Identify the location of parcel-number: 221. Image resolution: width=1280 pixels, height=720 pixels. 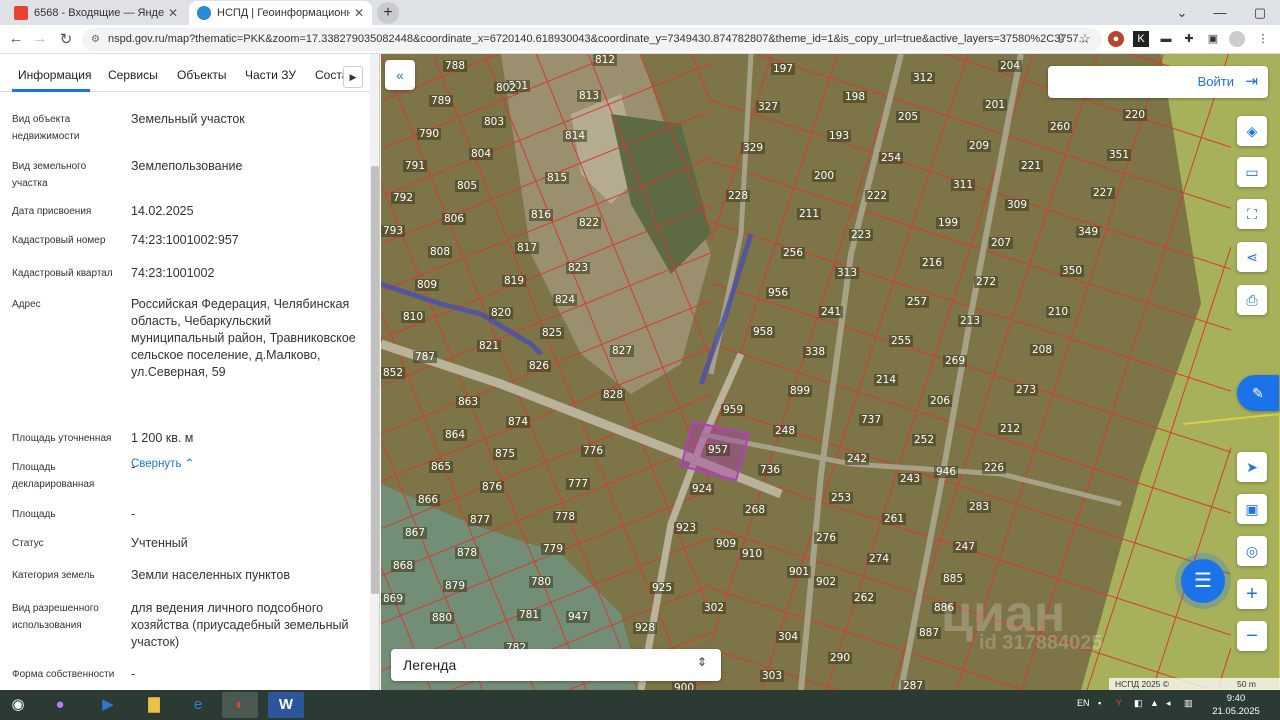
(1031, 166).